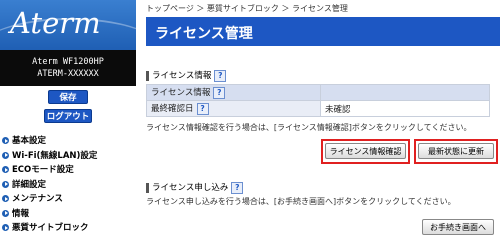 Image resolution: width=500 pixels, height=246 pixels. What do you see at coordinates (68, 214) in the screenshot?
I see `sidebar-item-info: 情報` at bounding box center [68, 214].